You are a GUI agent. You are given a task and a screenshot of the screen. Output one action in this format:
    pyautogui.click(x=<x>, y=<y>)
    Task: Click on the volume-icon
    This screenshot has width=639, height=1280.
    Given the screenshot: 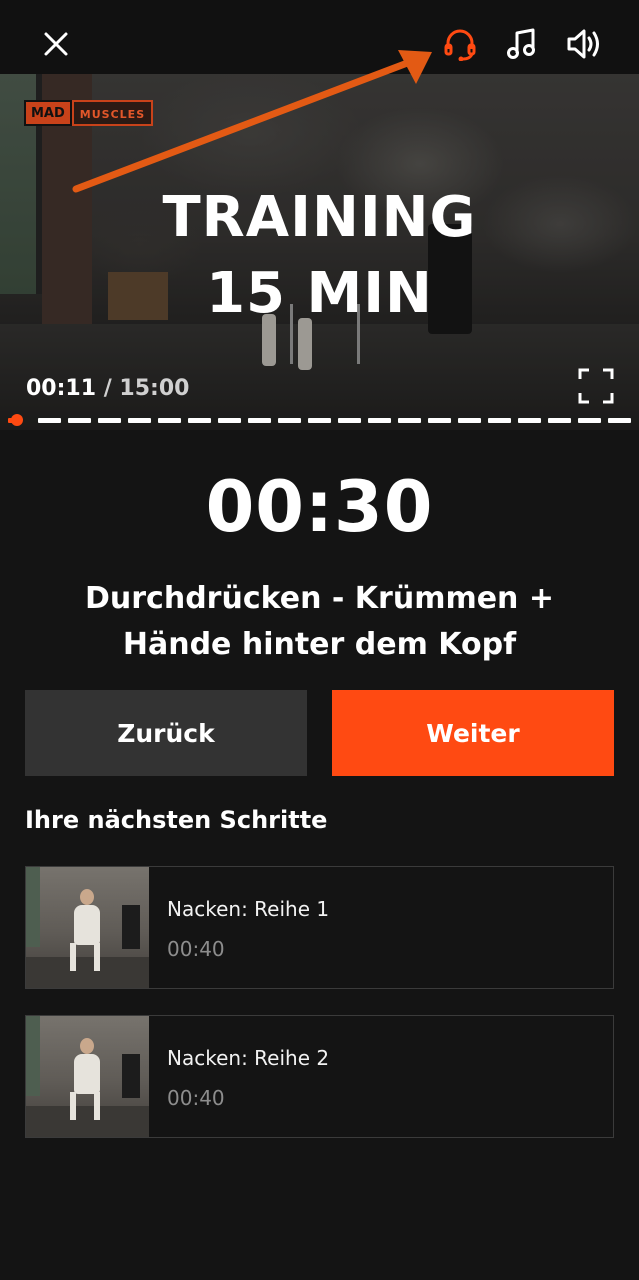 What is the action you would take?
    pyautogui.click(x=583, y=44)
    